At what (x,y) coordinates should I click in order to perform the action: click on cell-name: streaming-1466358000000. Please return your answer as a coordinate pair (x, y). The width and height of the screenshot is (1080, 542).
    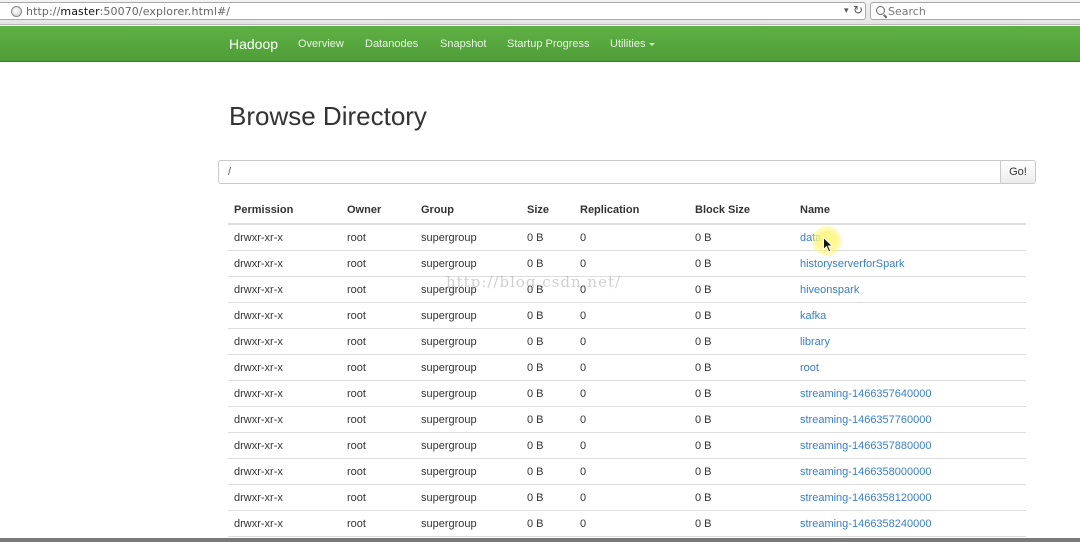
    Looking at the image, I should click on (910, 471).